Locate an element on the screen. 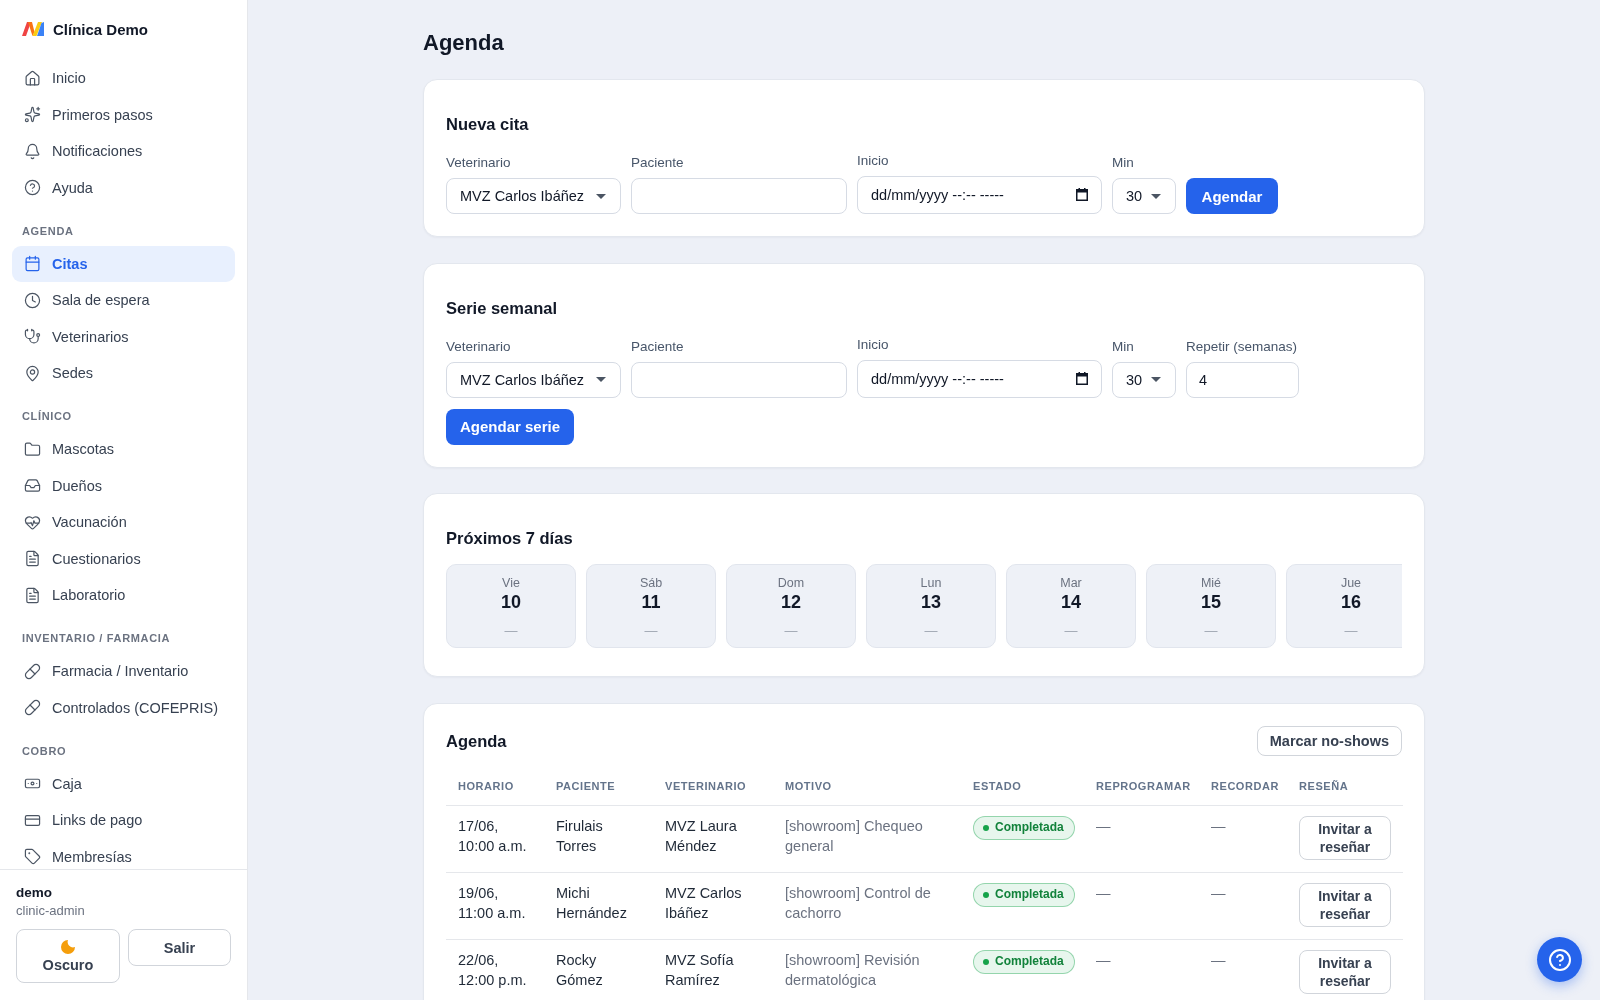 This screenshot has height=1000, width=1600. nav-item: Caja is located at coordinates (123, 783).